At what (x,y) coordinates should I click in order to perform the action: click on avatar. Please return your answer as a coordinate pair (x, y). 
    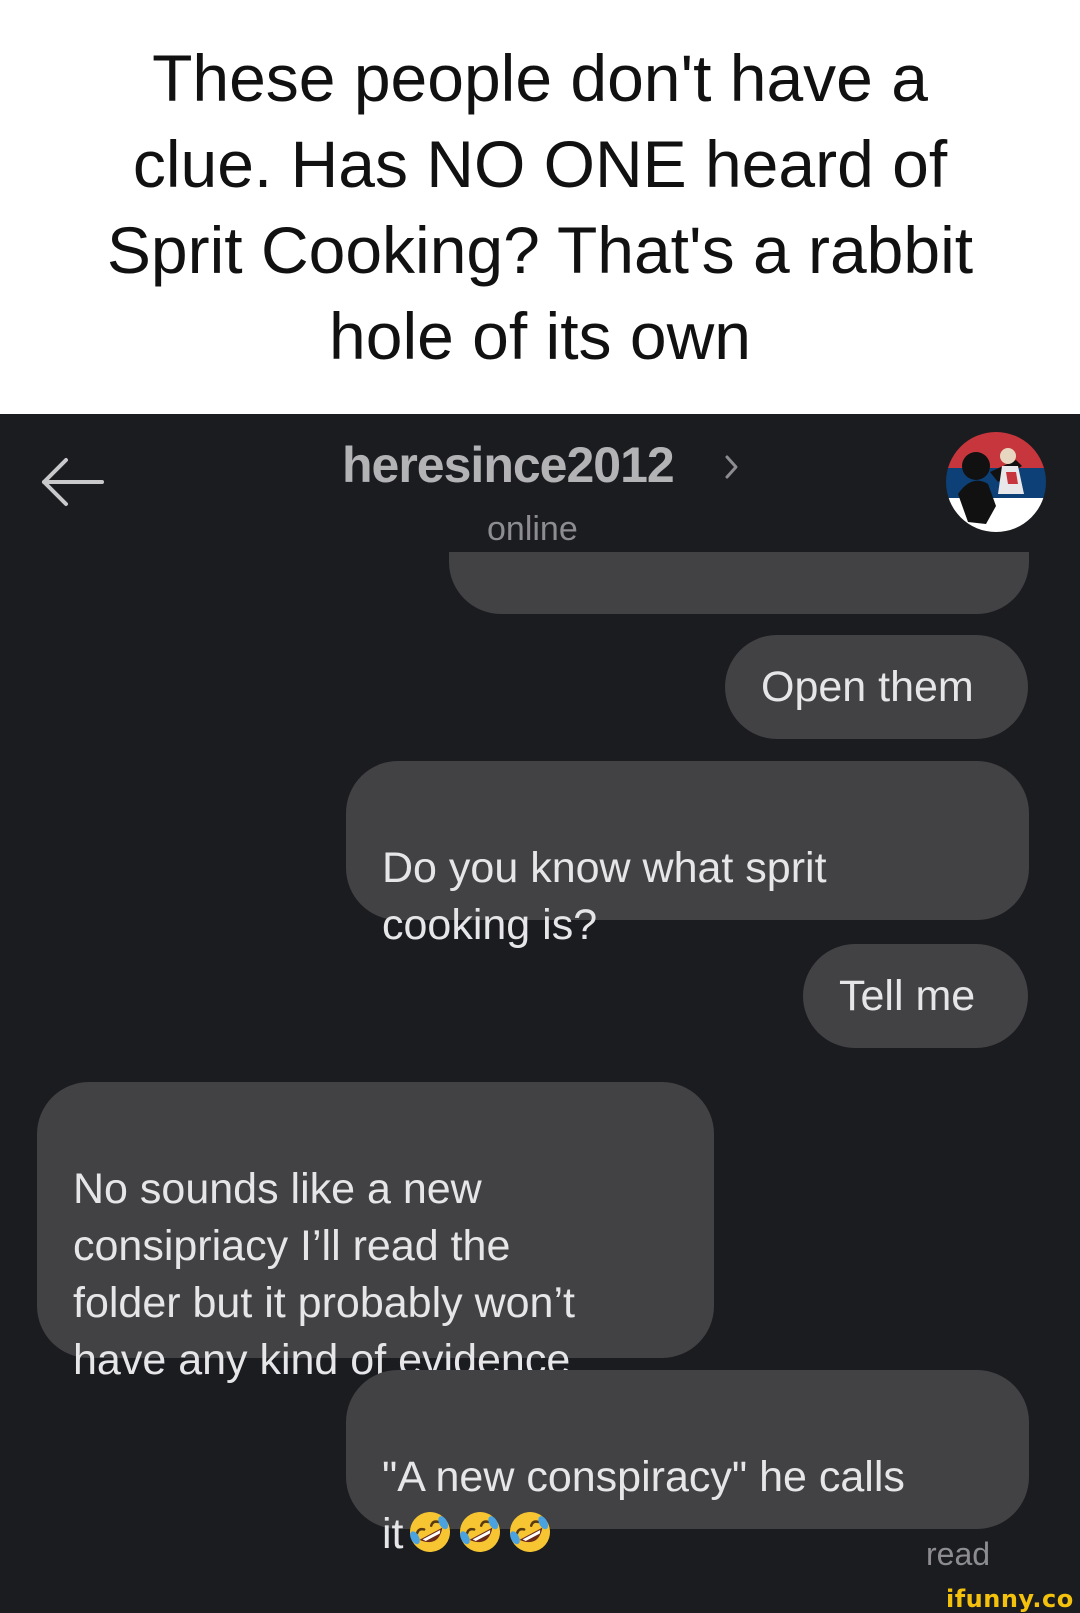
    Looking at the image, I should click on (996, 482).